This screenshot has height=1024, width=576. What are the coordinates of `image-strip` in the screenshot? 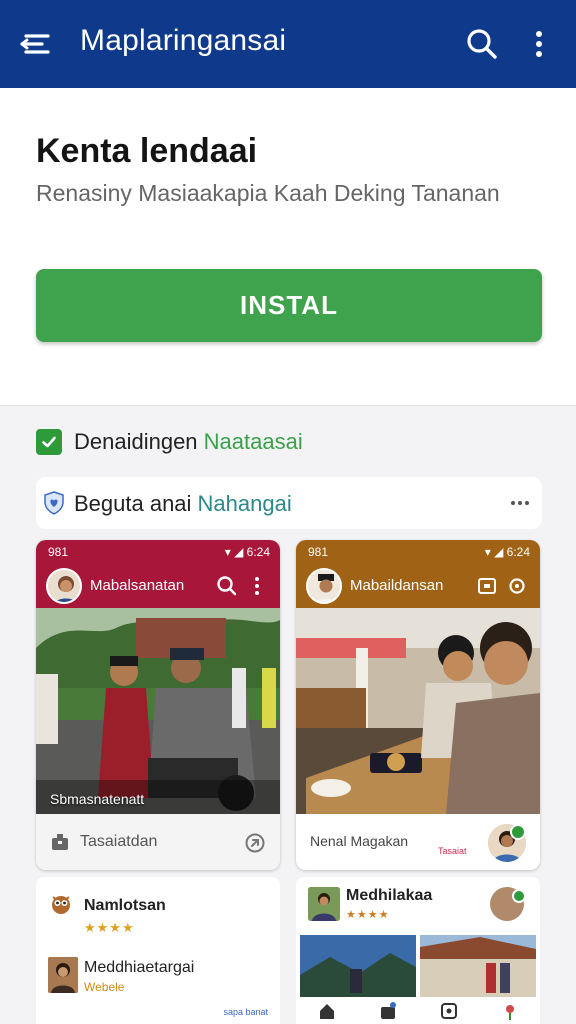 It's located at (418, 966).